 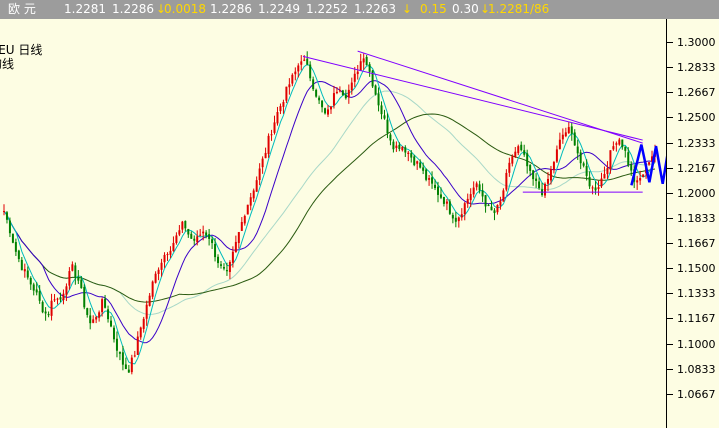 What do you see at coordinates (519, 9) in the screenshot?
I see `tick-value: 1.2281/86` at bounding box center [519, 9].